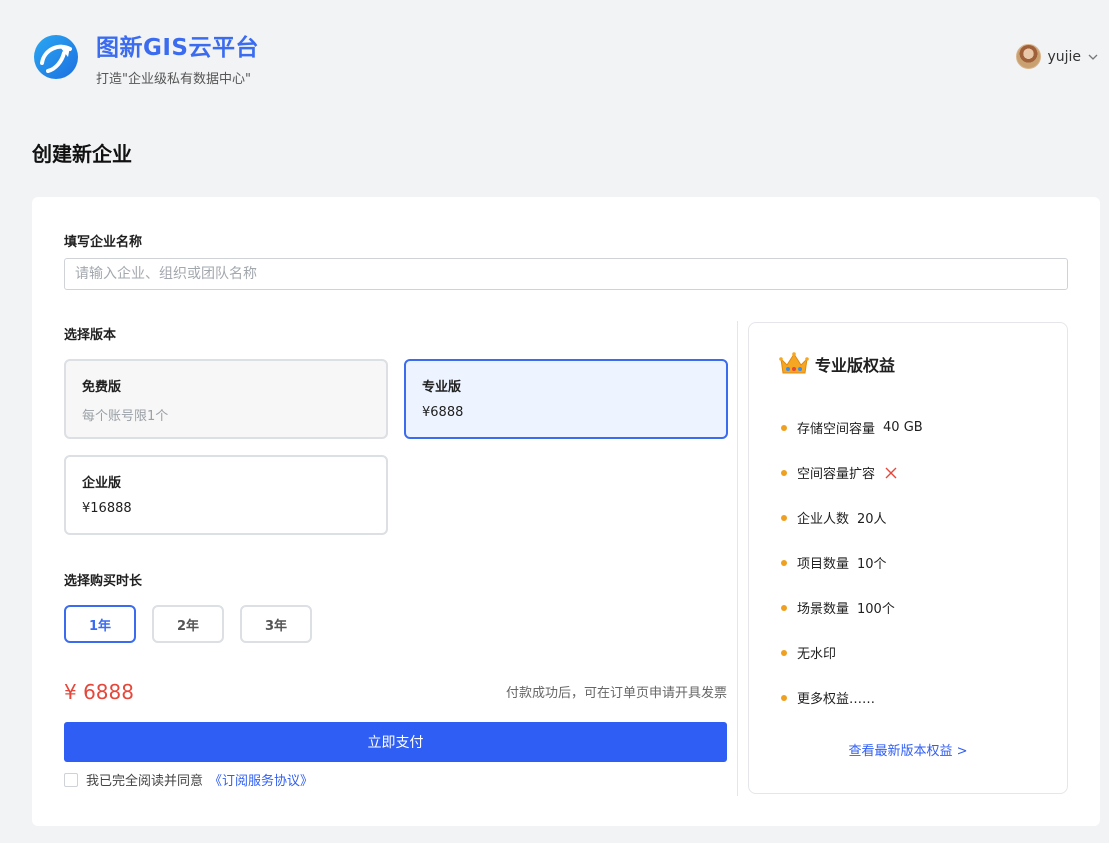  I want to click on benefit-item: 项目数量 10个, so click(834, 562).